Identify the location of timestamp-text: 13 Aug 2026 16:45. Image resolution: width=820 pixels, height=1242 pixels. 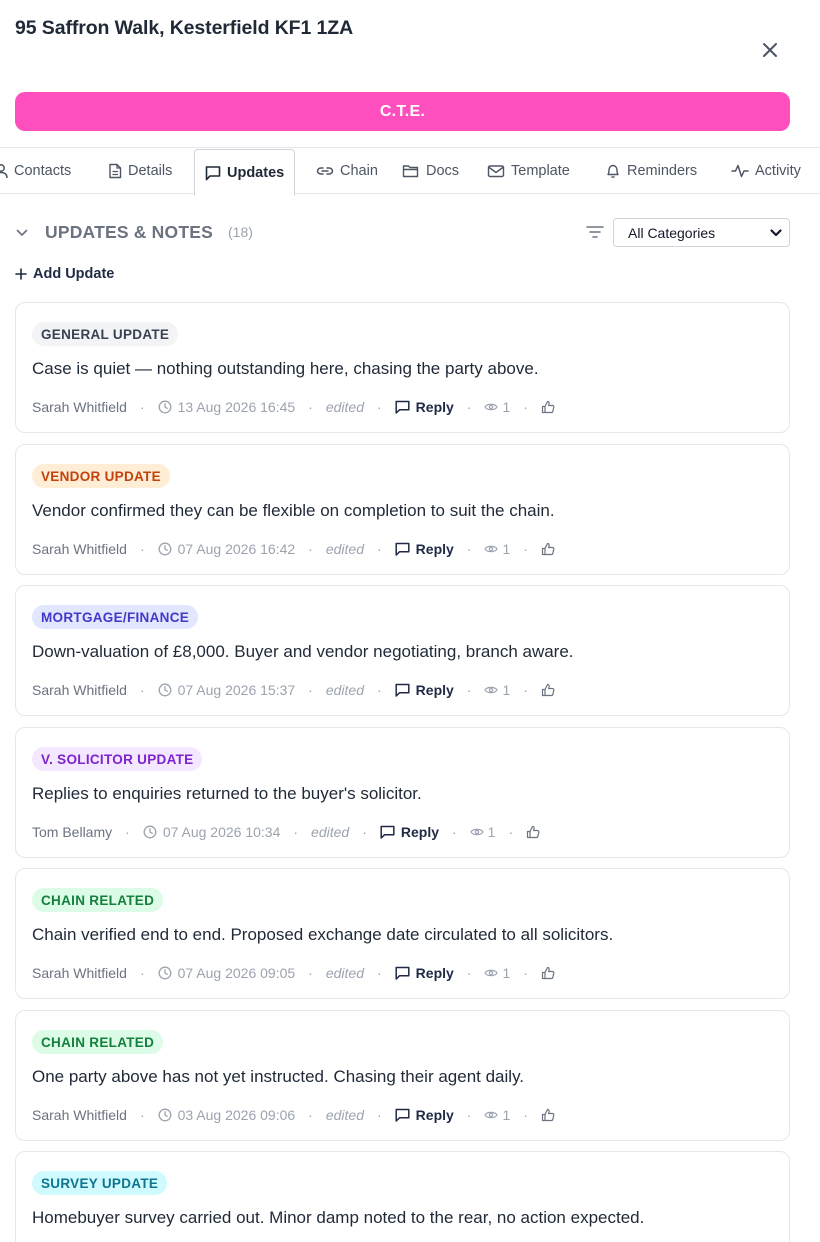
(236, 407).